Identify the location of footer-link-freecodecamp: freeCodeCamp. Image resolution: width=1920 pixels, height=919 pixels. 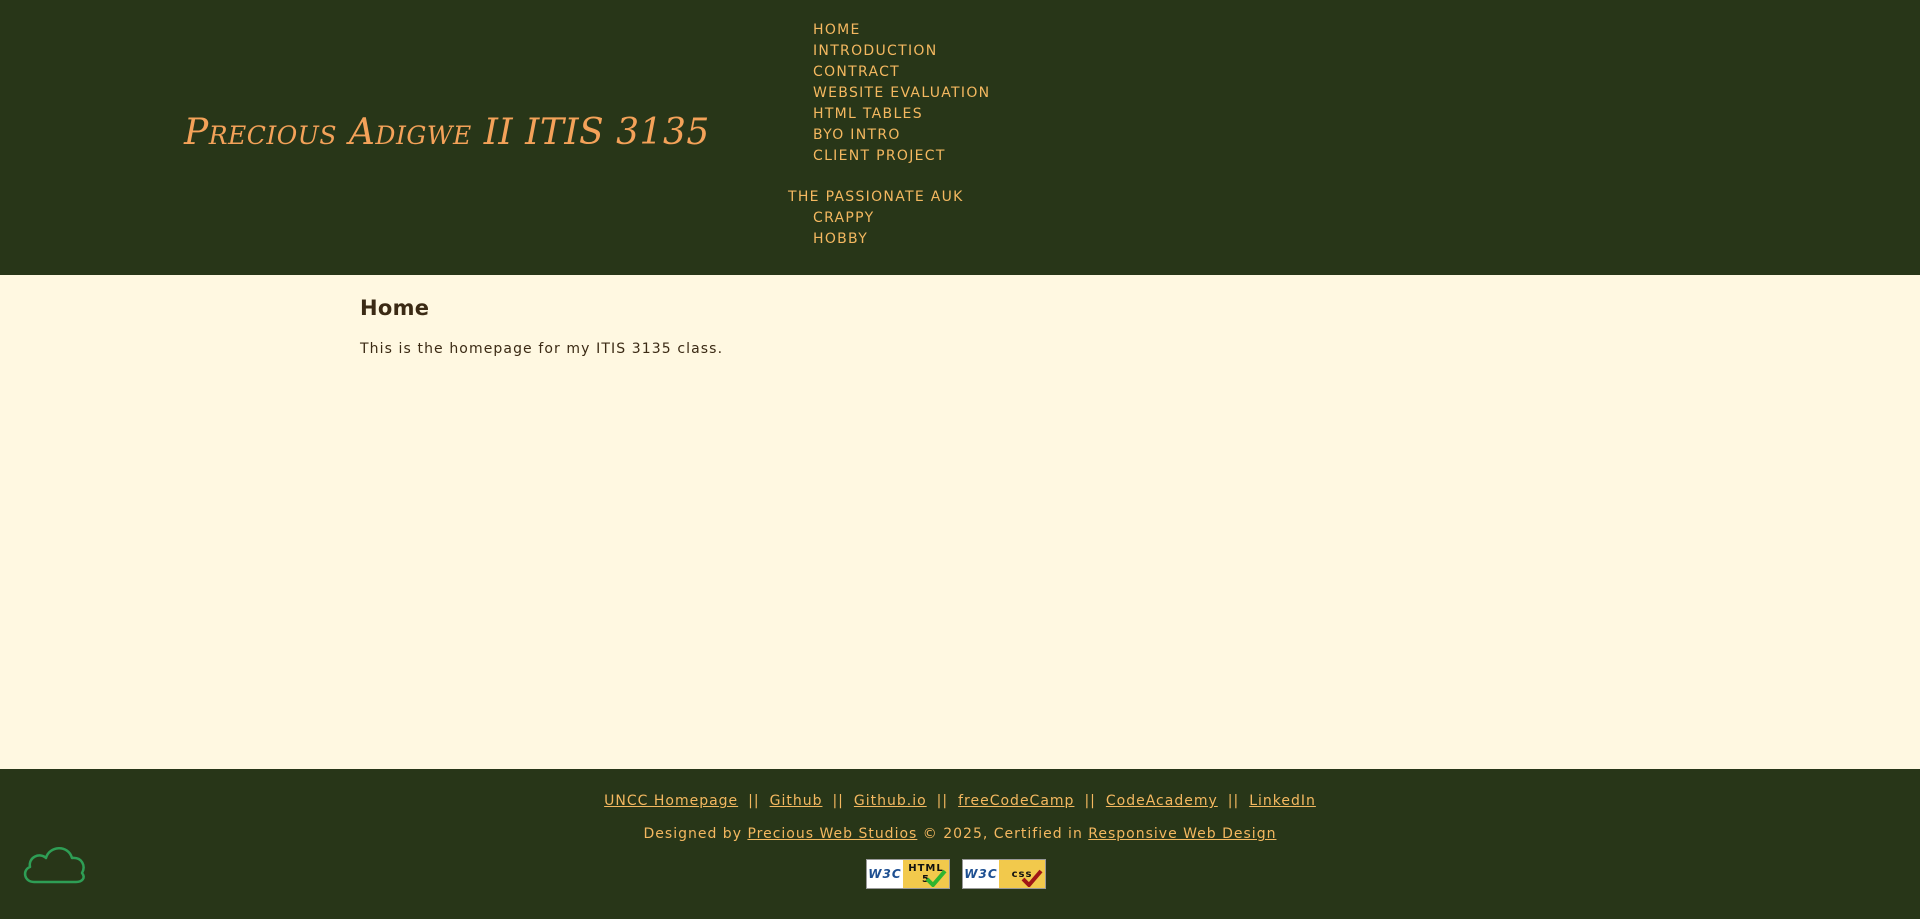
(1016, 801).